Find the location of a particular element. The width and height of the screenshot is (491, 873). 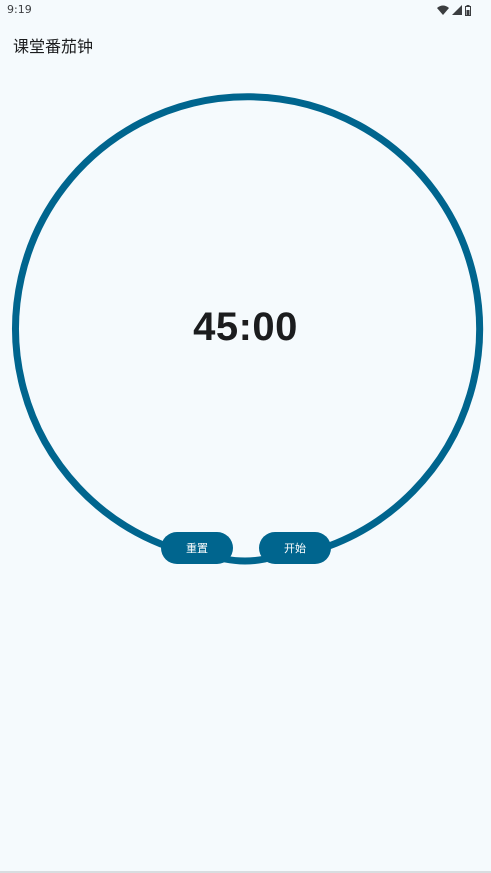

timer-display: 45:00 is located at coordinates (245, 327).